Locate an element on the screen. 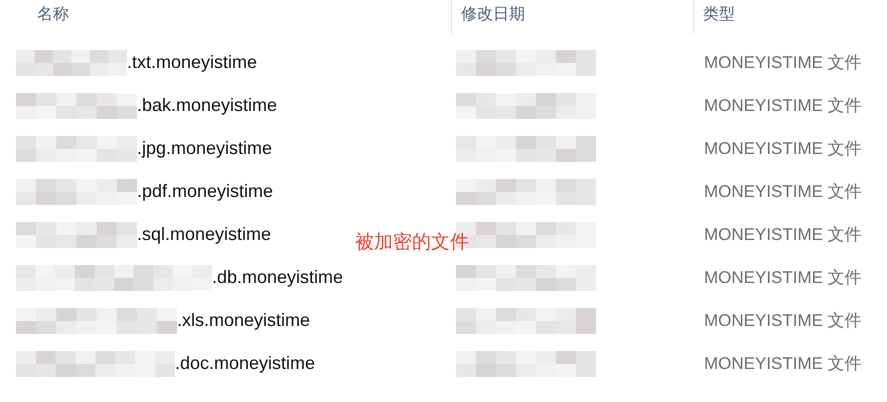  file-name: .pdf.moneyistime is located at coordinates (205, 191).